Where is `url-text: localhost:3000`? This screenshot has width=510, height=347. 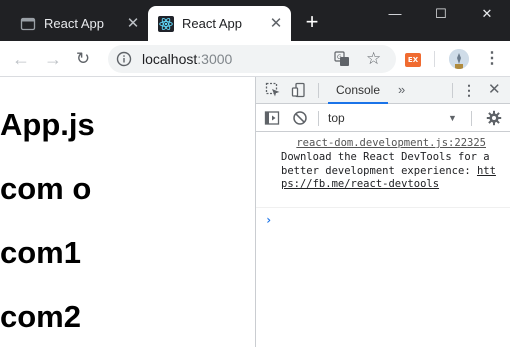 url-text: localhost:3000 is located at coordinates (187, 59).